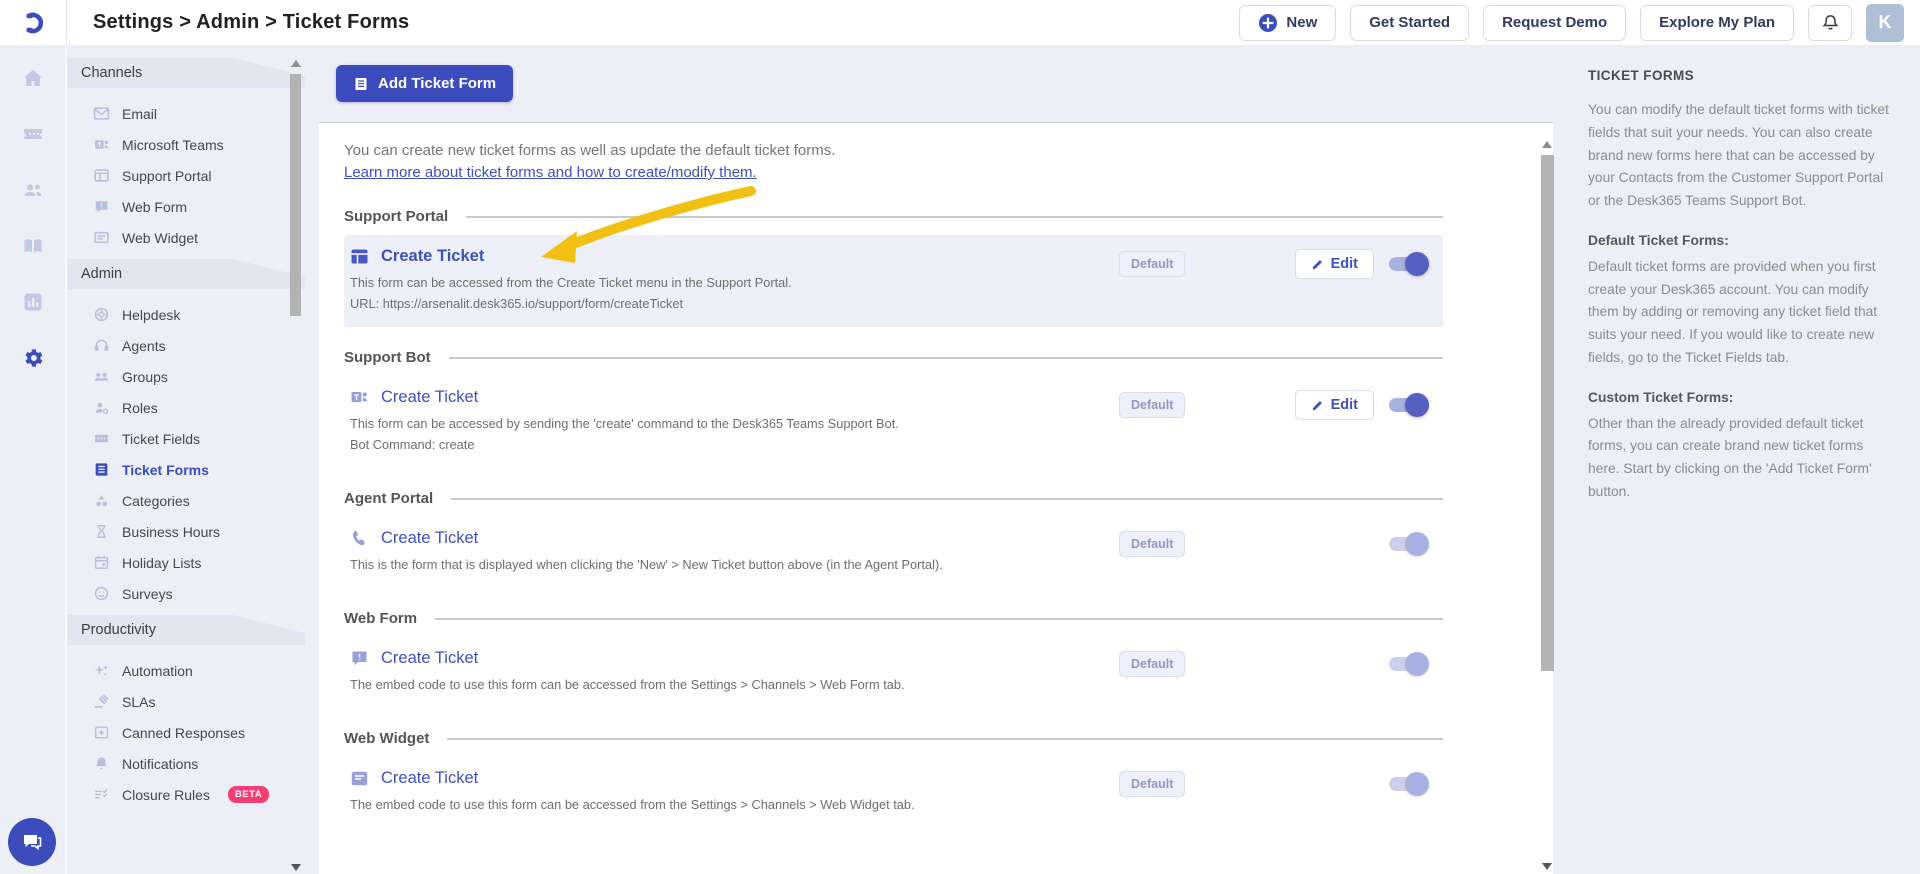  I want to click on sidebar-section-productivity: Productivity, so click(186, 630).